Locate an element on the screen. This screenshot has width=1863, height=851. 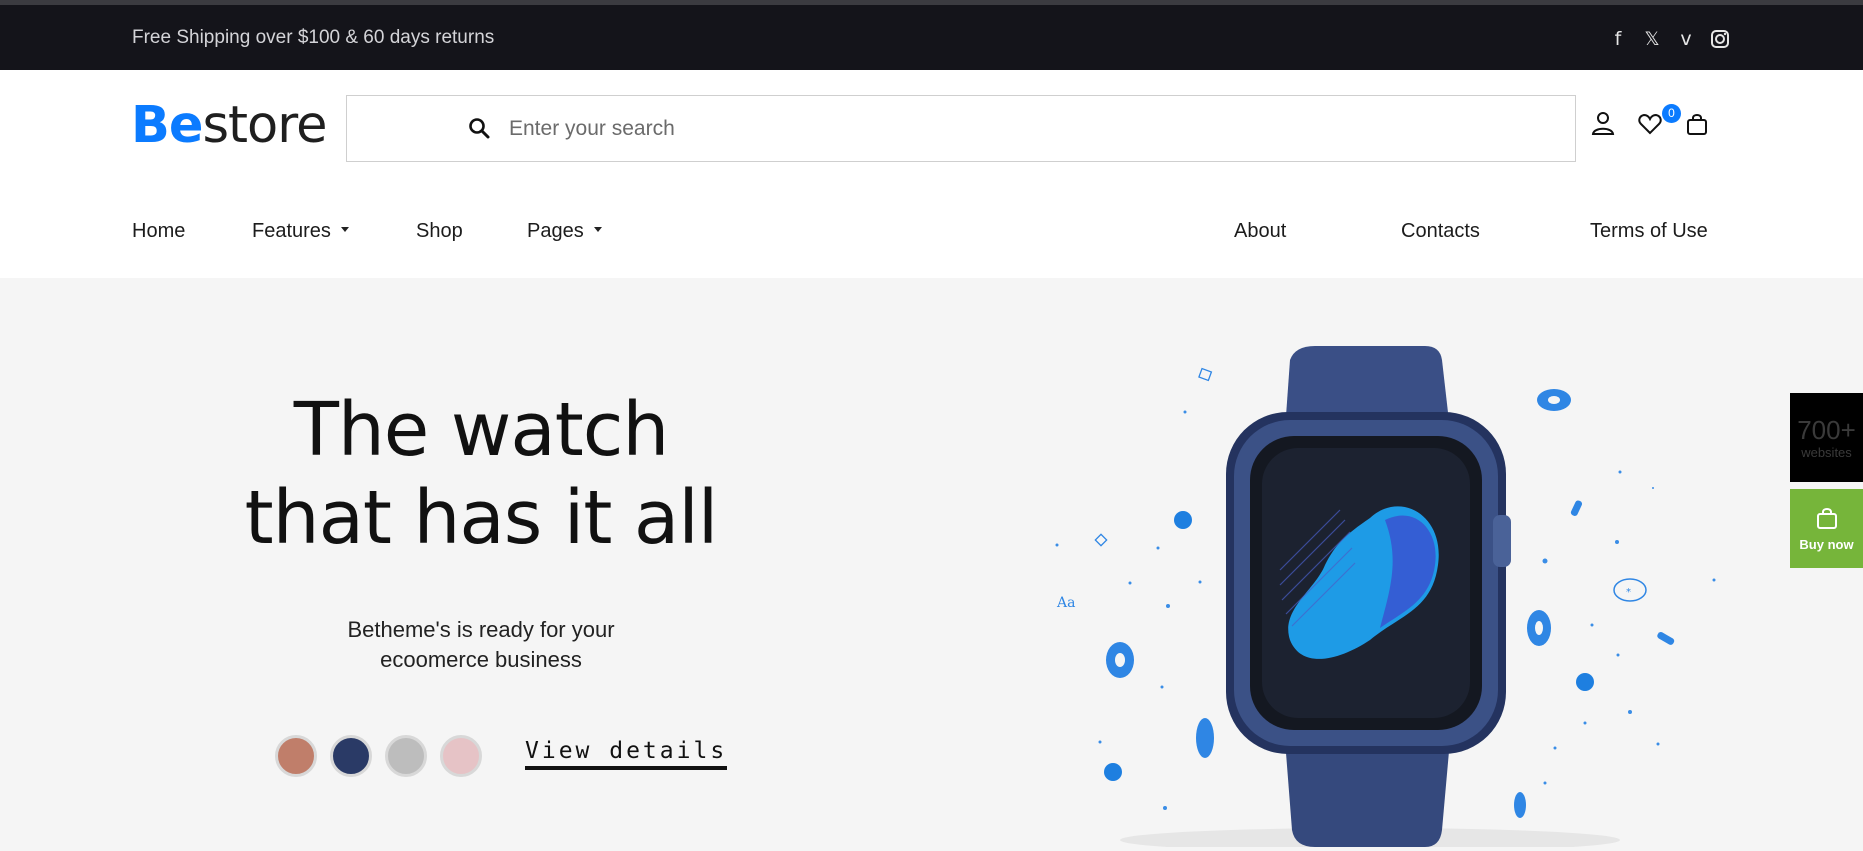
facebook-icon: f is located at coordinates (1618, 39).